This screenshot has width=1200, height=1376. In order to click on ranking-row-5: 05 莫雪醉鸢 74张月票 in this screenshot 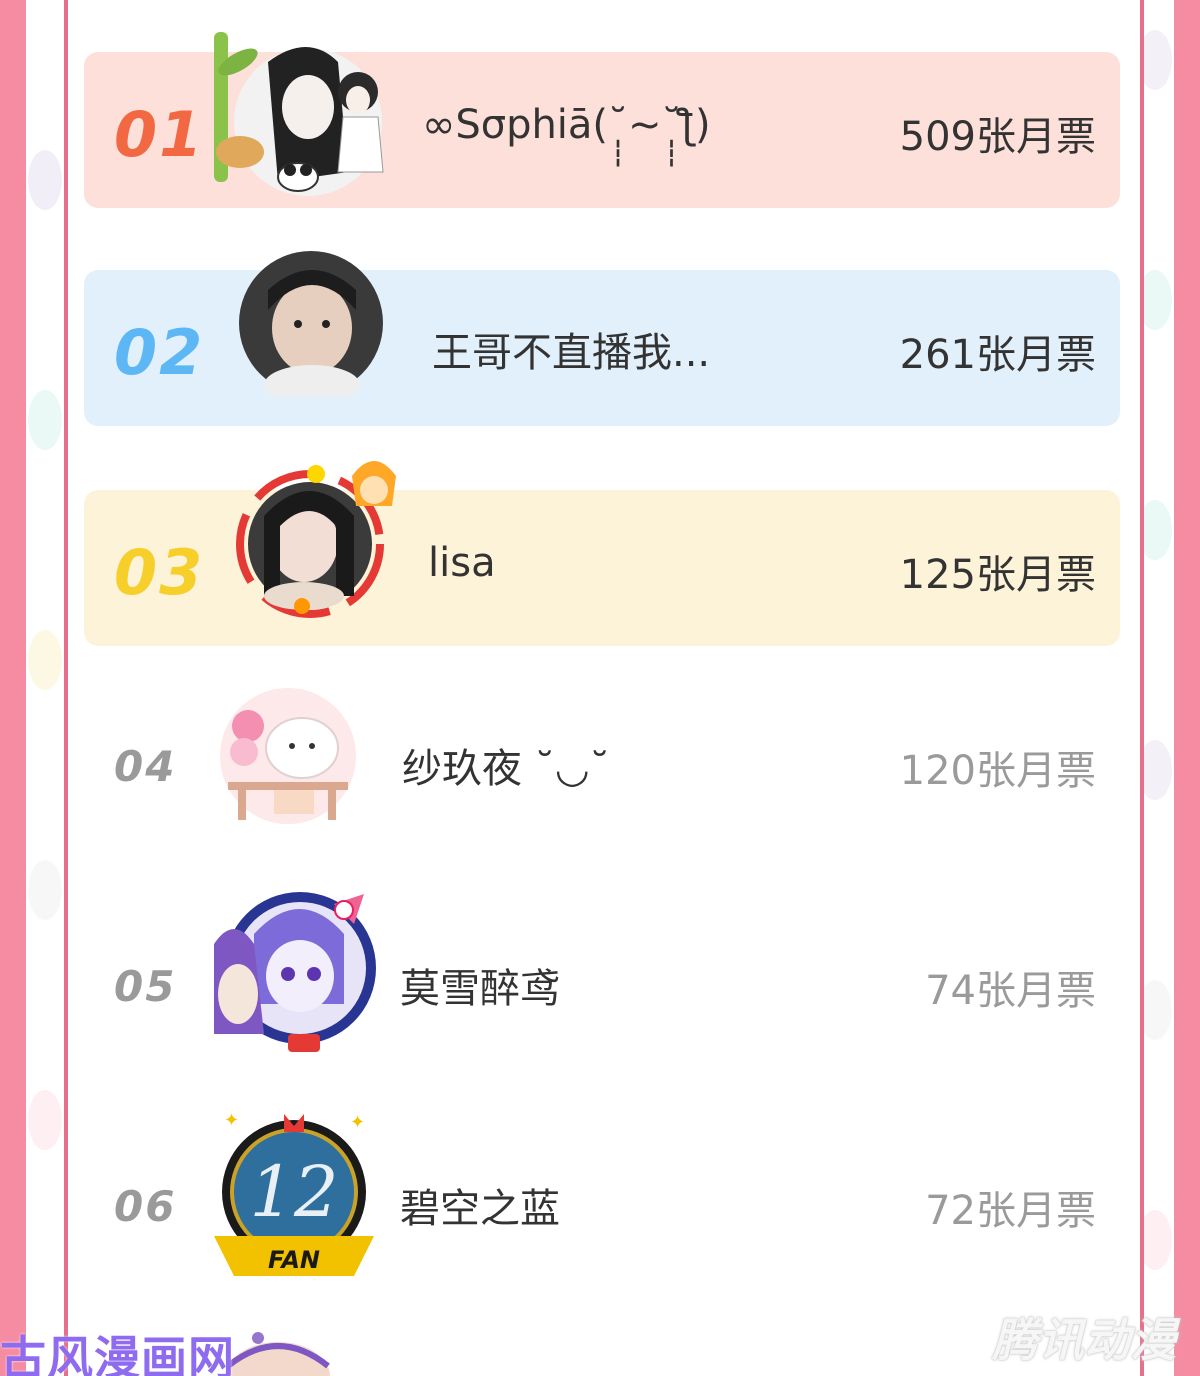, I will do `click(602, 973)`.